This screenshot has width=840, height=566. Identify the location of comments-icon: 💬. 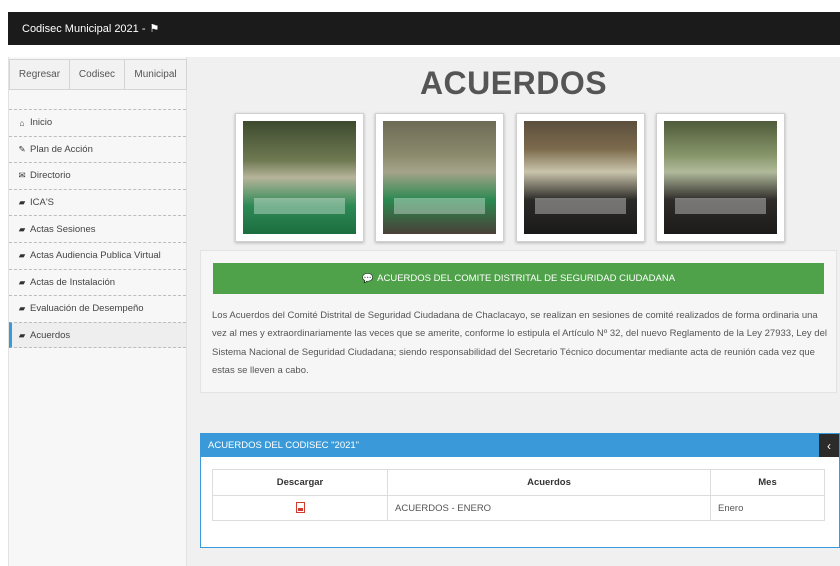
(367, 278).